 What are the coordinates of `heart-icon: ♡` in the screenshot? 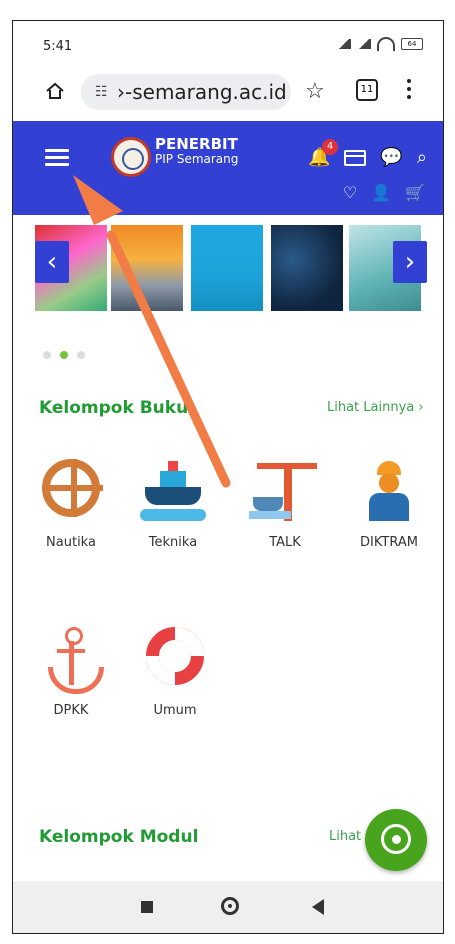 It's located at (350, 192).